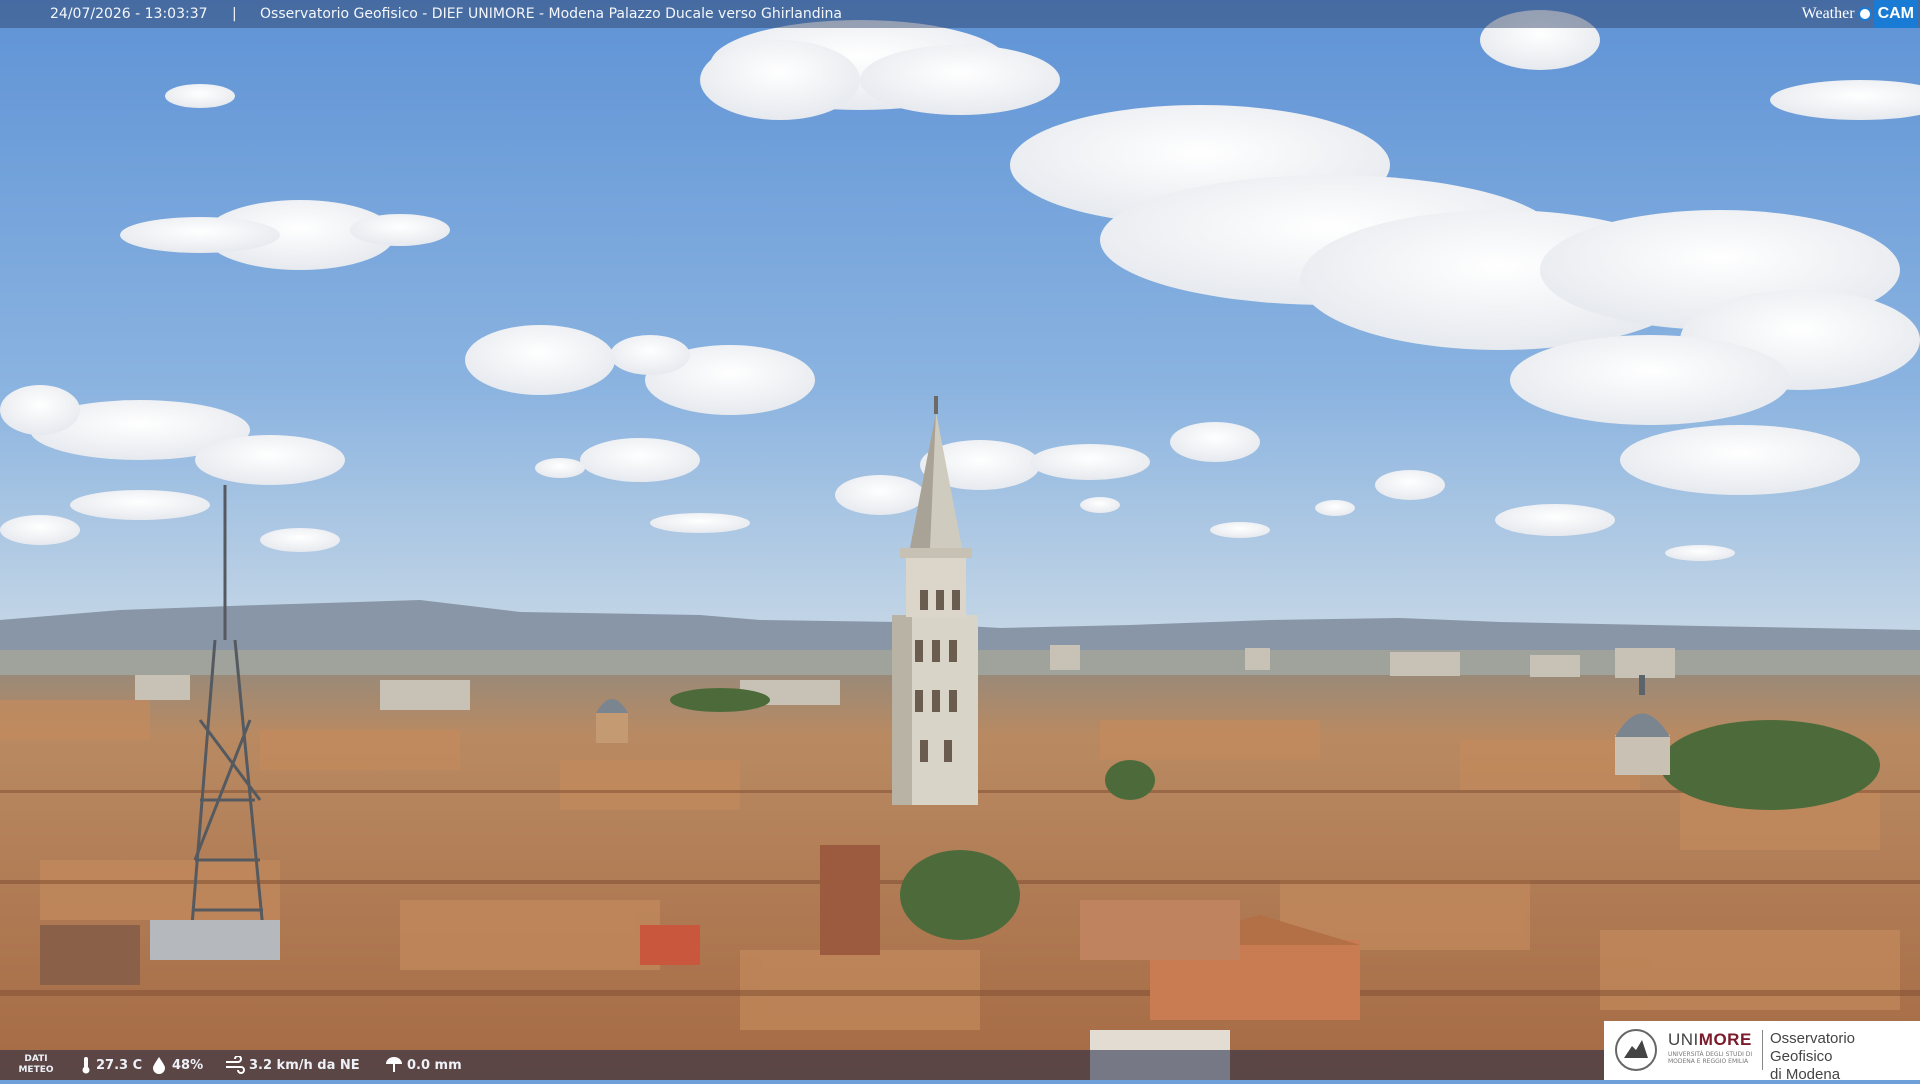  I want to click on weathercam-cam-text: CAM, so click(1895, 14).